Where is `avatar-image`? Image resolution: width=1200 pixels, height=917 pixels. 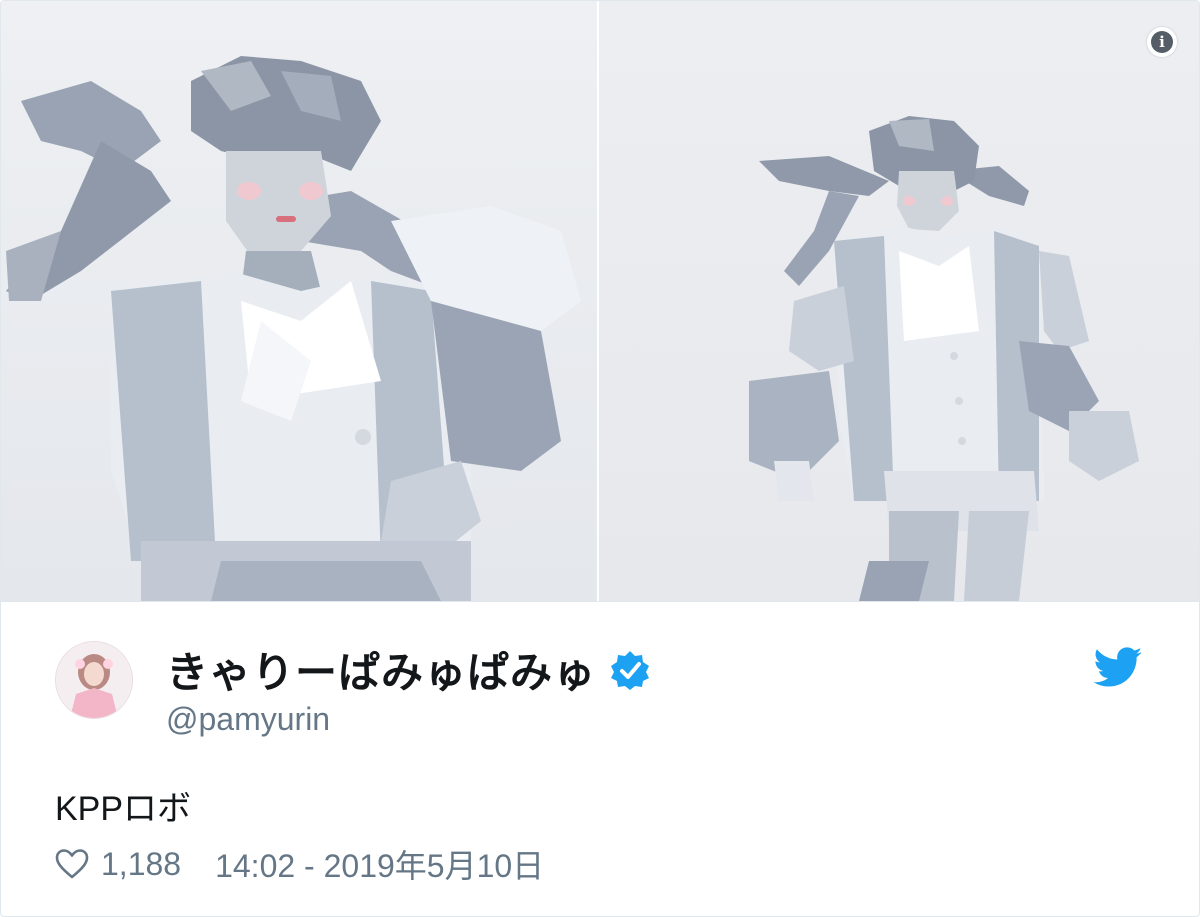 avatar-image is located at coordinates (94, 680).